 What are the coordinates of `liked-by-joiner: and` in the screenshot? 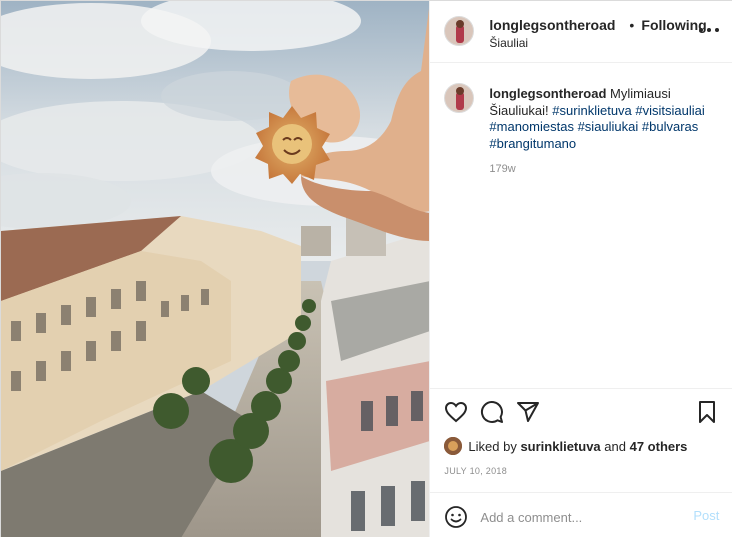 It's located at (615, 446).